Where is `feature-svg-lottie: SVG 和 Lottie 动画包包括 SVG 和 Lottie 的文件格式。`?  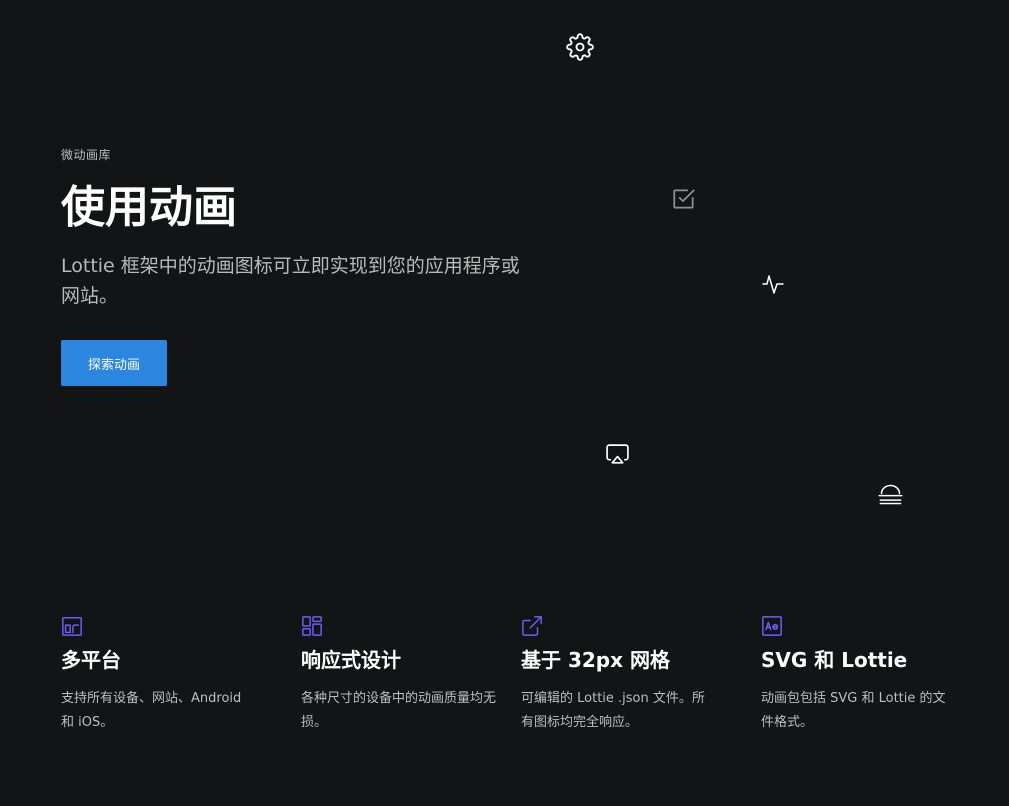 feature-svg-lottie: SVG 和 Lottie 动画包包括 SVG 和 Lottie 的文件格式。 is located at coordinates (861, 675).